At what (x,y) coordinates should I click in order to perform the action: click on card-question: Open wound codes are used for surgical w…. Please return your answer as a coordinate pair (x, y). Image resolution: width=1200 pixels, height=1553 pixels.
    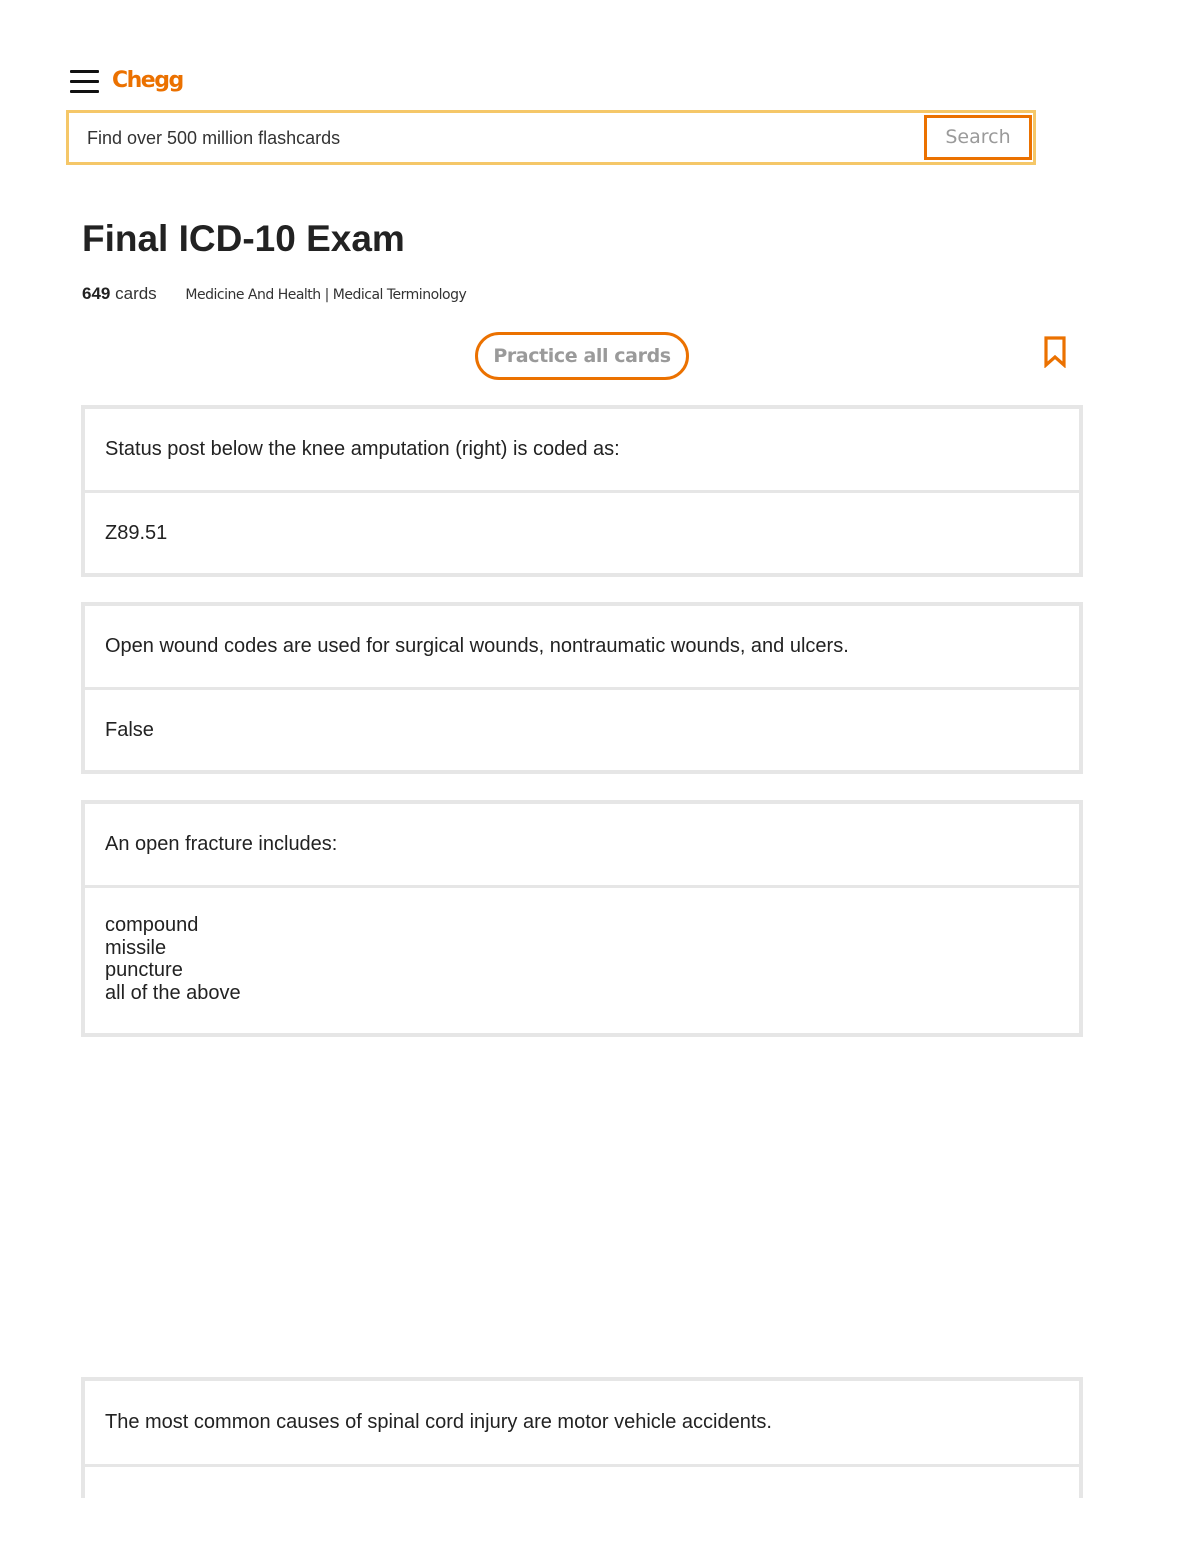
    Looking at the image, I should click on (582, 648).